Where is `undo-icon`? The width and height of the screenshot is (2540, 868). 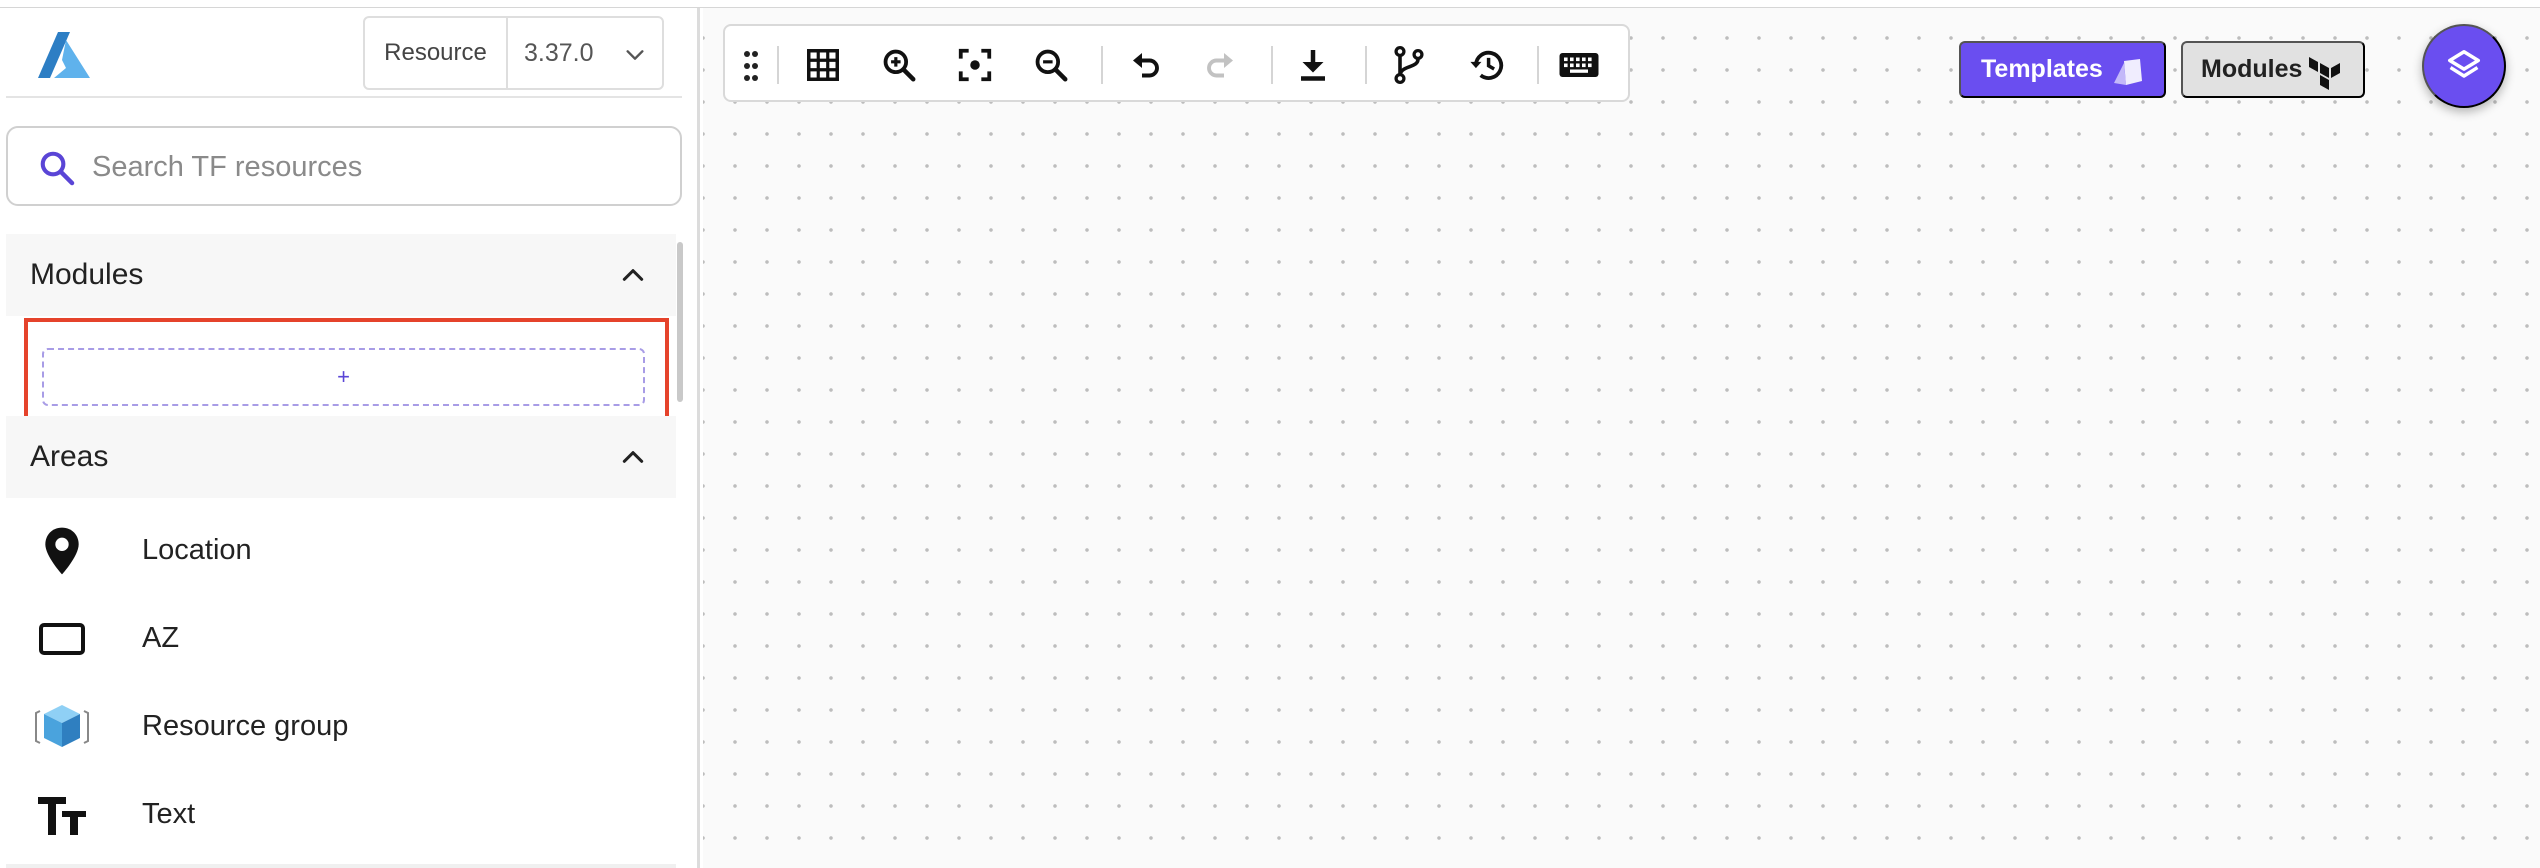 undo-icon is located at coordinates (1146, 65).